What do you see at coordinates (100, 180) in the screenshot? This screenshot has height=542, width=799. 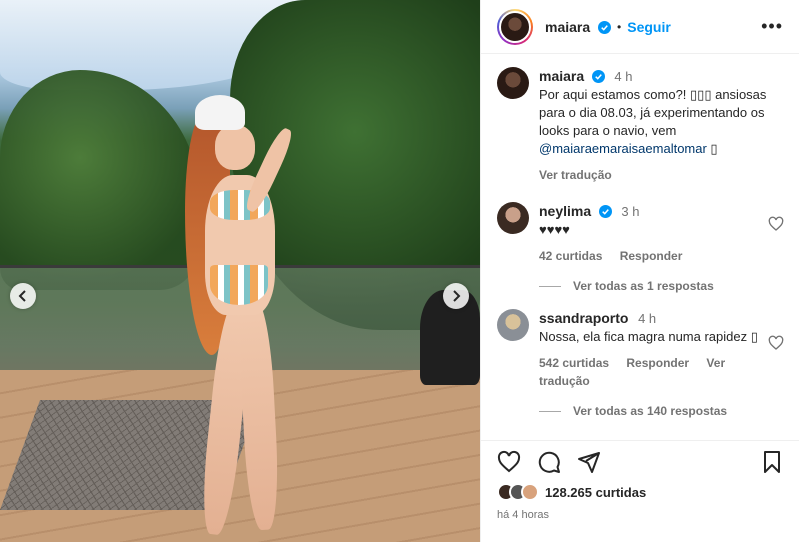 I see `trees-left` at bounding box center [100, 180].